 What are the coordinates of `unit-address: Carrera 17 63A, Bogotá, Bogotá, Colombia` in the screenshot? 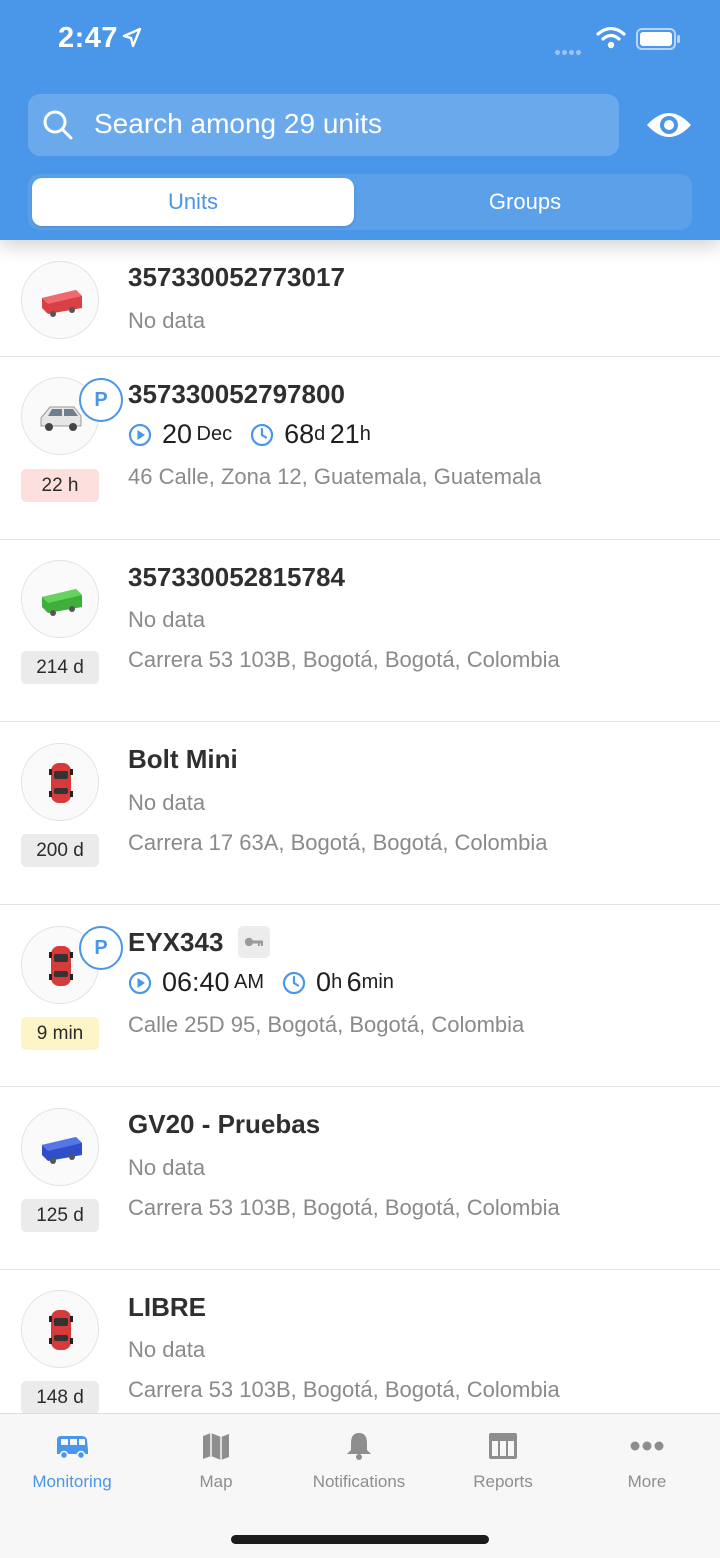 It's located at (338, 842).